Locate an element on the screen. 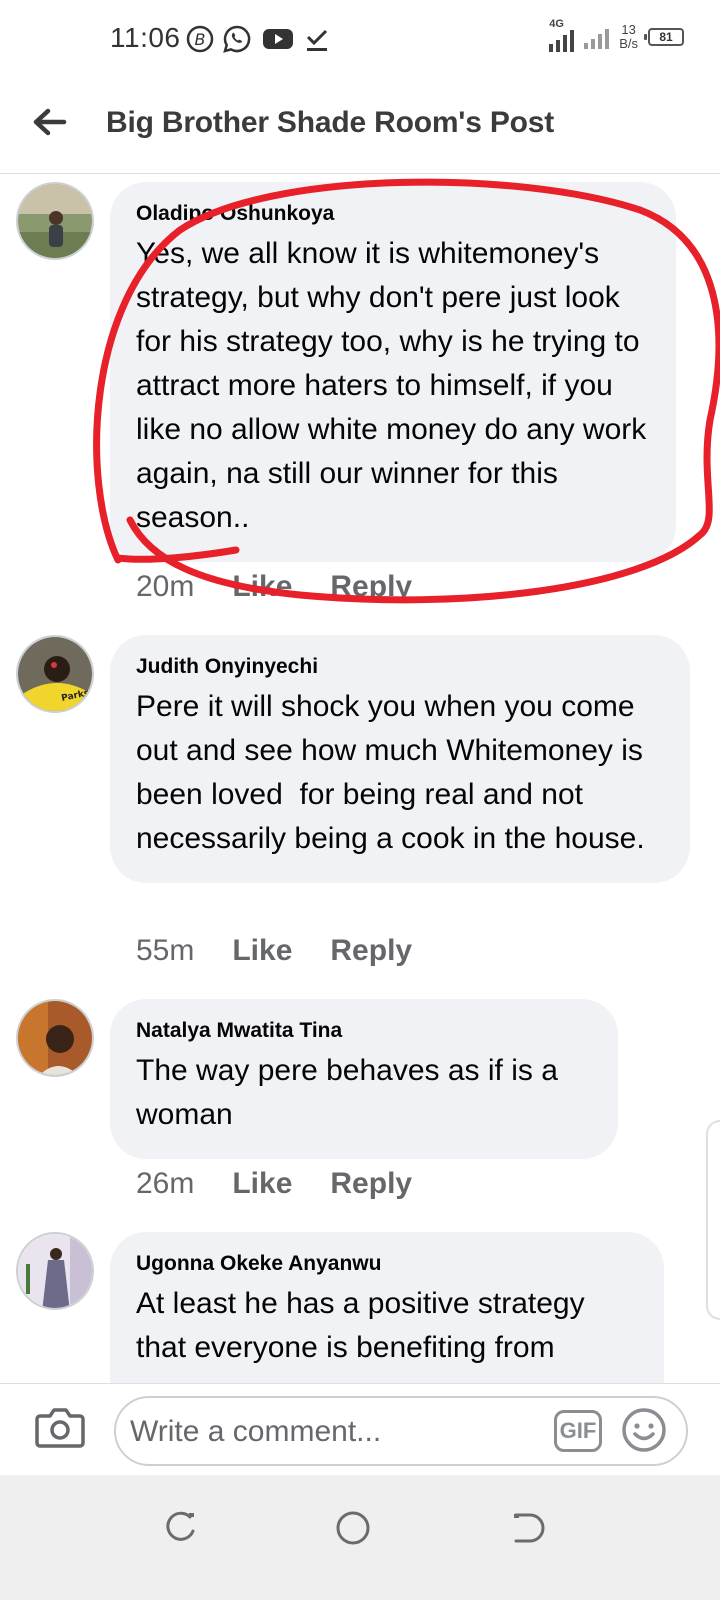 The image size is (720, 1600). home-icon is located at coordinates (353, 1528).